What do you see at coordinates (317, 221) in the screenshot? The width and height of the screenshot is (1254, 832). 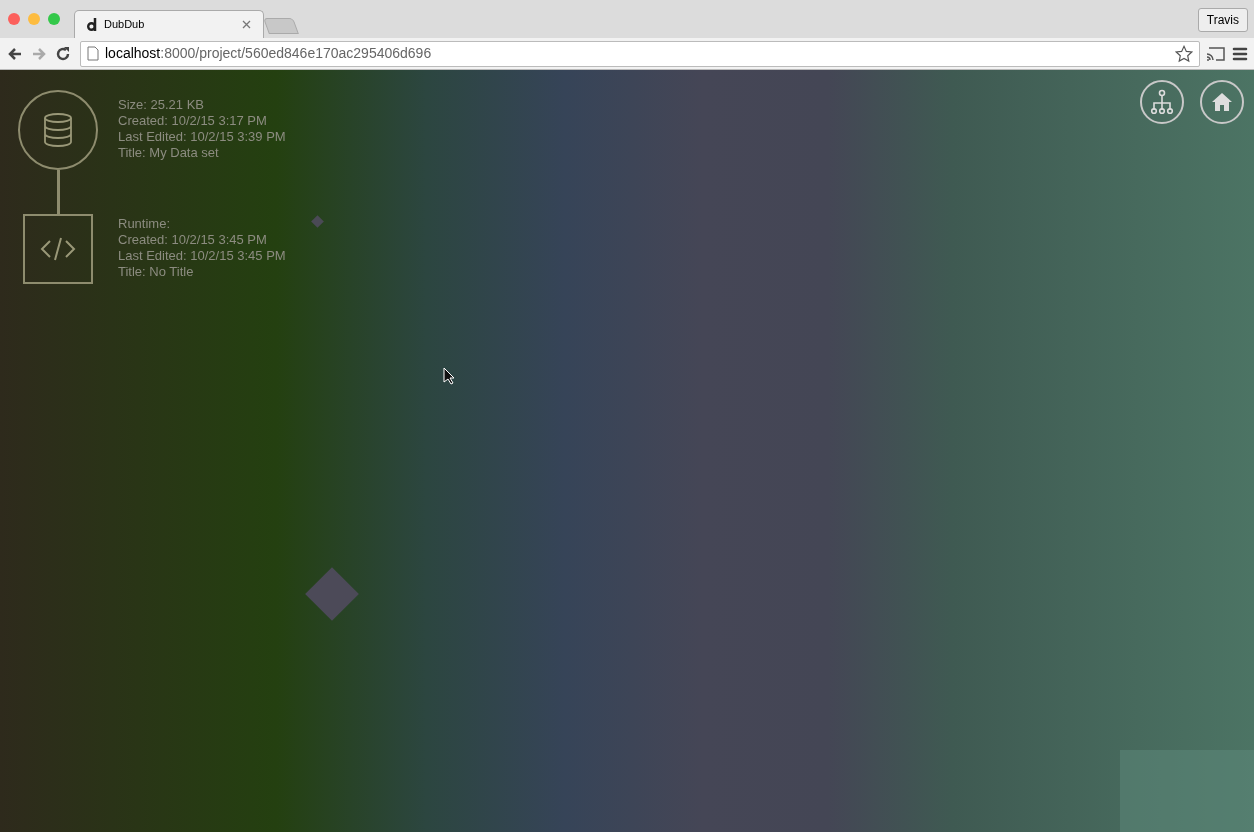 I see `small-square-shape` at bounding box center [317, 221].